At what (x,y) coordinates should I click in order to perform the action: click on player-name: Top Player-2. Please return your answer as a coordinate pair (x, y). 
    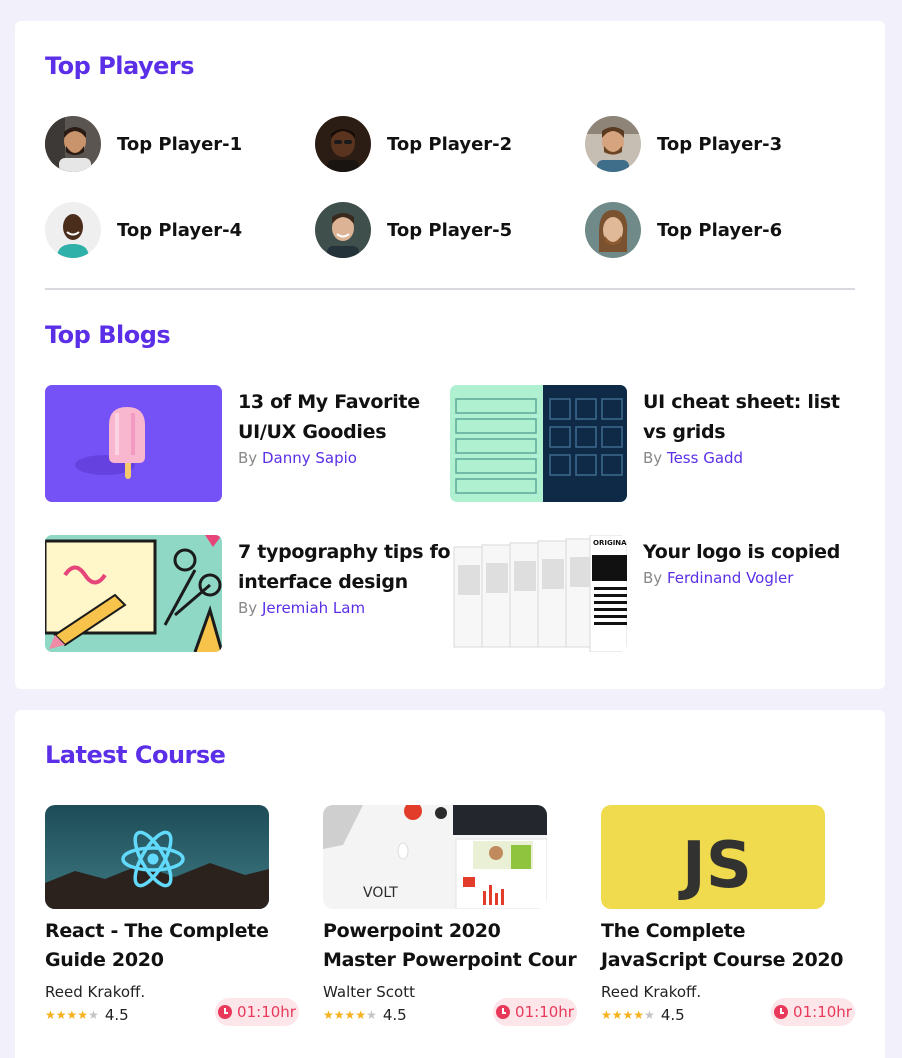
    Looking at the image, I should click on (450, 144).